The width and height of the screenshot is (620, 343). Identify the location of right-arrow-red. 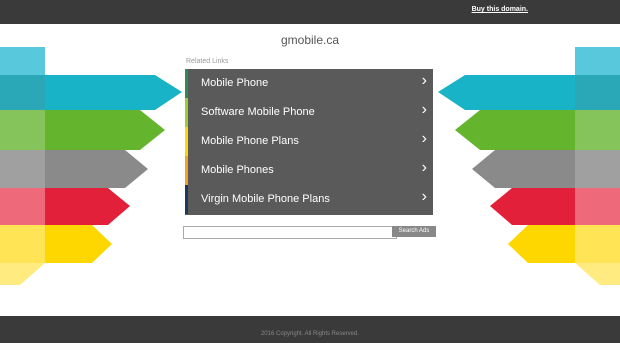
(532, 206).